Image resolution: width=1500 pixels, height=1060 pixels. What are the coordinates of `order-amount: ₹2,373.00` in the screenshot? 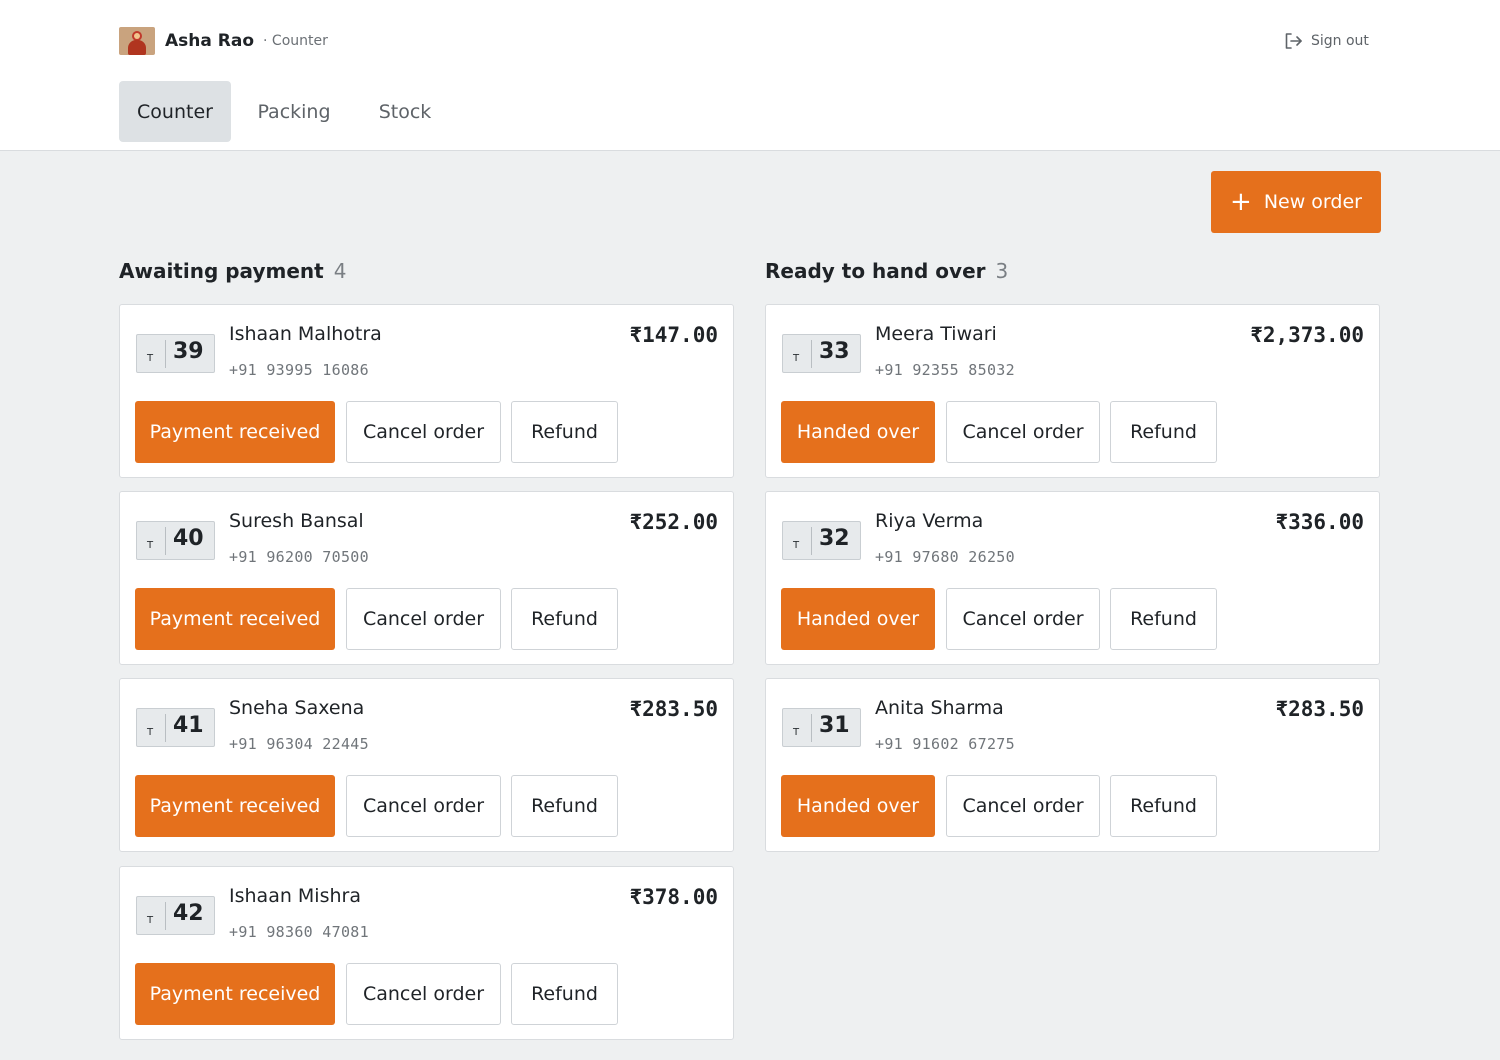 It's located at (1307, 335).